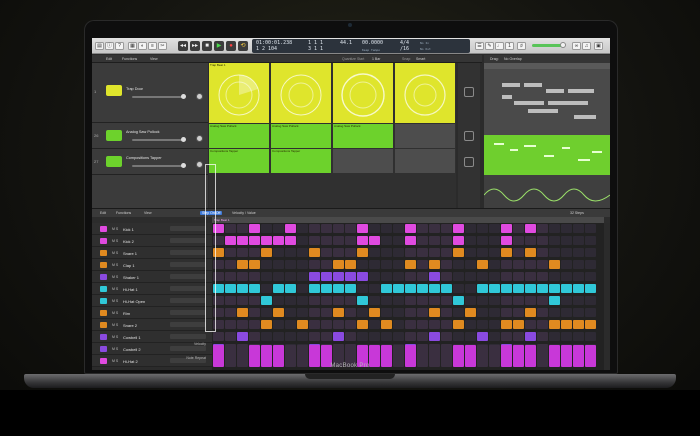 The width and height of the screenshot is (700, 436). What do you see at coordinates (499, 46) in the screenshot?
I see `metronome-button: ♩` at bounding box center [499, 46].